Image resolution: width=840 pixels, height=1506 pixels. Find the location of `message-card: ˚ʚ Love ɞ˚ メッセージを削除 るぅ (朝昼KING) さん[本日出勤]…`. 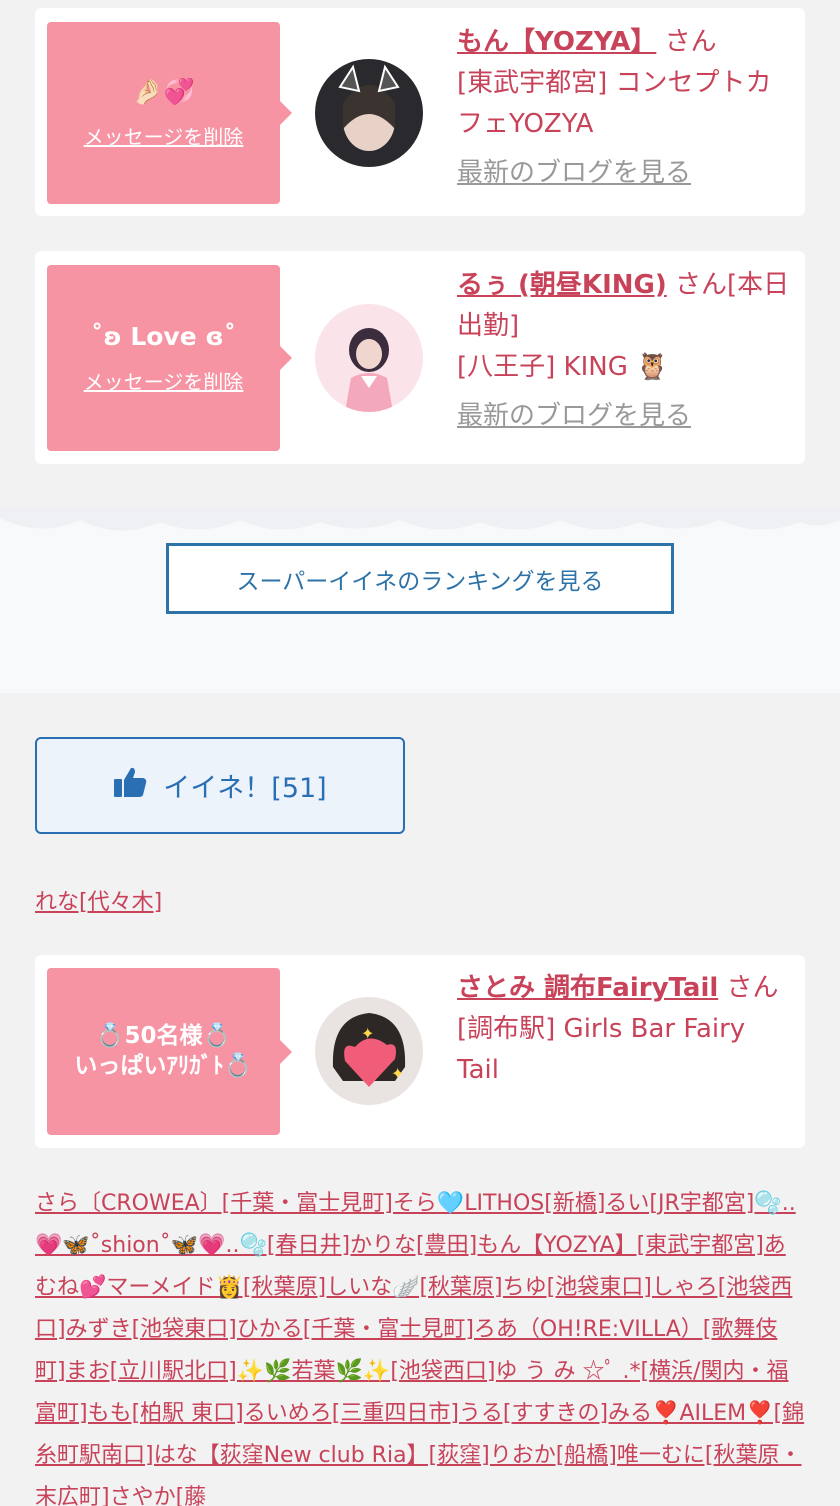

message-card: ˚ʚ Love ɞ˚ メッセージを削除 るぅ (朝昼KING) さん[本日出勤]… is located at coordinates (420, 357).